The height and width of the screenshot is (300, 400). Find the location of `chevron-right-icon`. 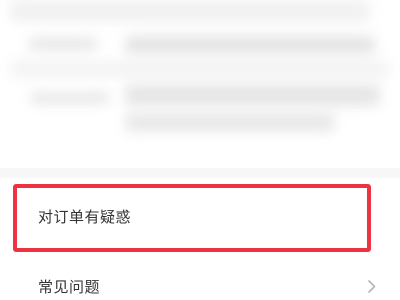

chevron-right-icon is located at coordinates (372, 286).